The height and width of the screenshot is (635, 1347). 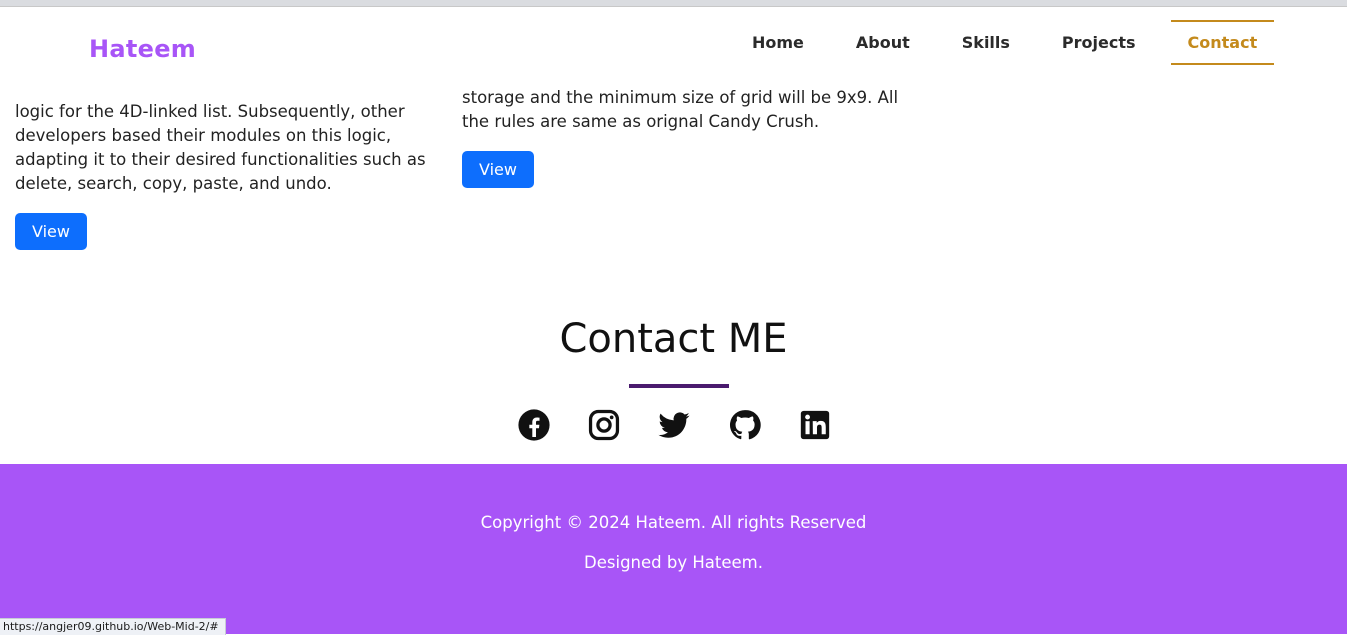 What do you see at coordinates (883, 42) in the screenshot?
I see `nav-item-about: About` at bounding box center [883, 42].